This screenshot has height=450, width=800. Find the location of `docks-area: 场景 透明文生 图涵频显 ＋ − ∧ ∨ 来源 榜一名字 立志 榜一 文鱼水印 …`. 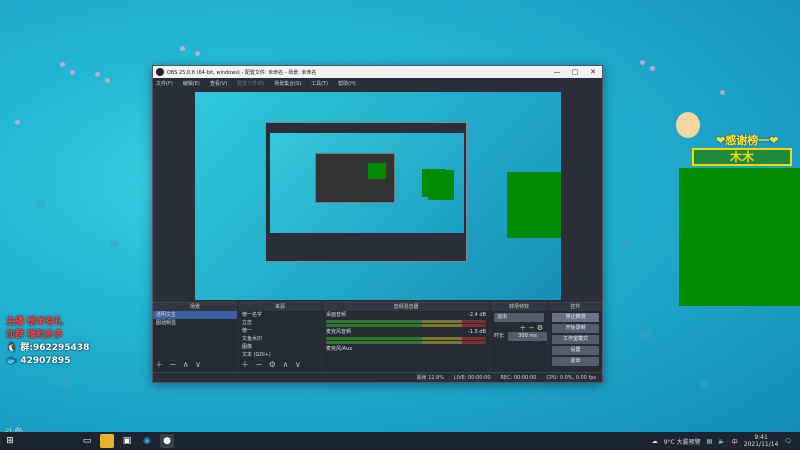

docks-area: 场景 透明文生 图涵频显 ＋ − ∧ ∨ 来源 榜一名字 立志 榜一 文鱼水印 … is located at coordinates (377, 337).